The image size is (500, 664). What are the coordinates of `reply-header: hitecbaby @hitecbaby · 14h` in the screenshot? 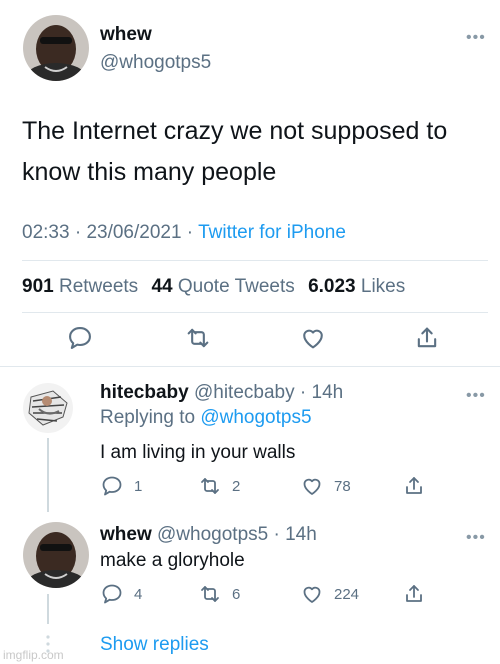 It's located at (221, 393).